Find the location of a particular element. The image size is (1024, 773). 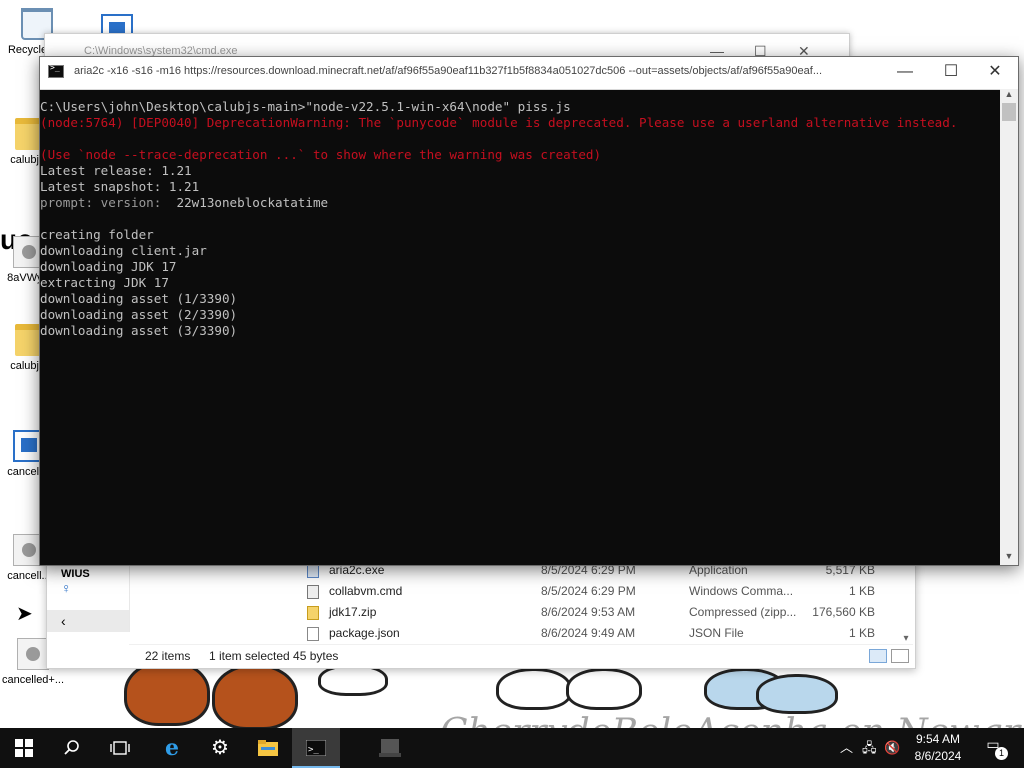

console-taskbar-button: >_ is located at coordinates (316, 748).